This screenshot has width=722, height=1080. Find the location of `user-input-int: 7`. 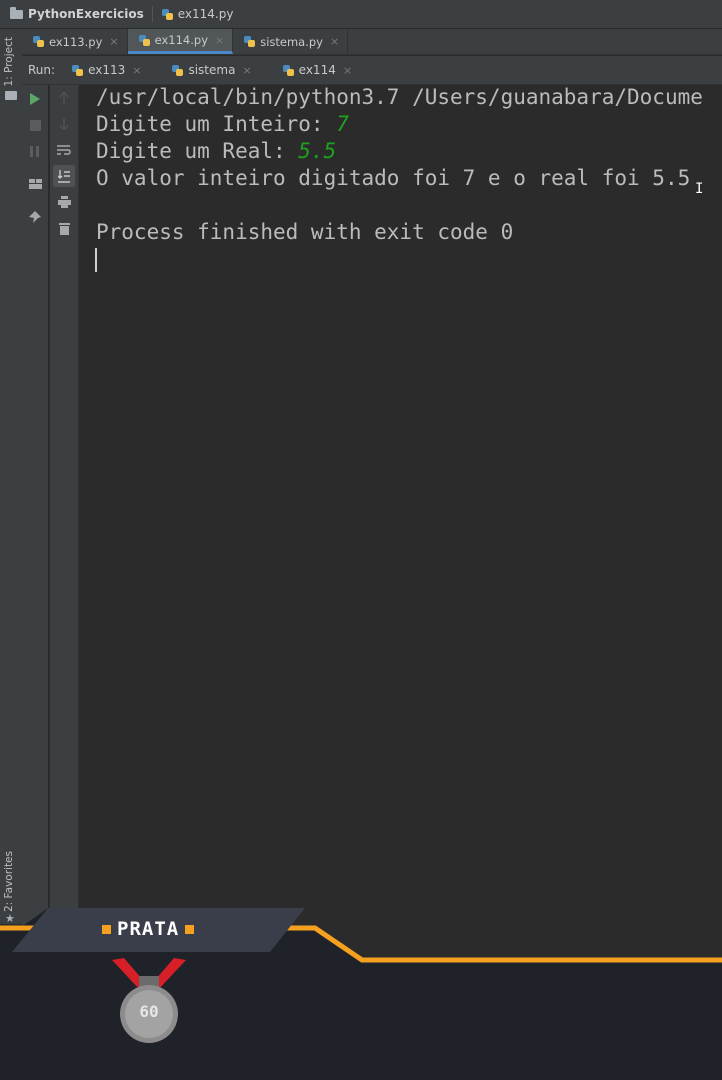

user-input-int: 7 is located at coordinates (342, 124).